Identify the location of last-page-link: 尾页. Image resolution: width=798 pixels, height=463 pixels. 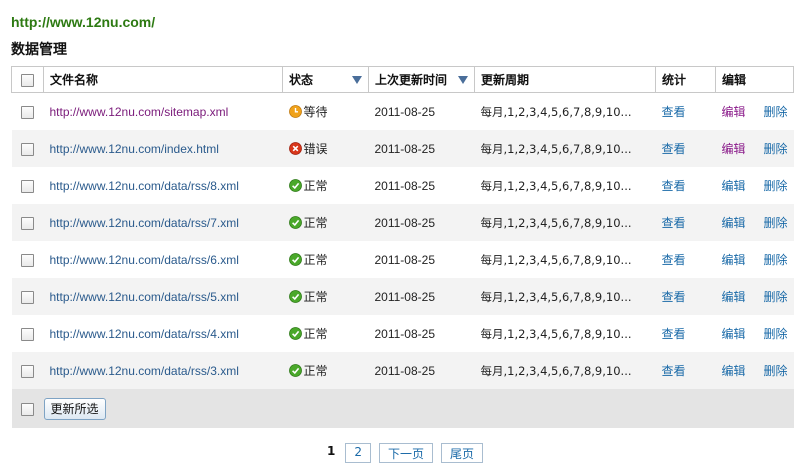
(462, 453).